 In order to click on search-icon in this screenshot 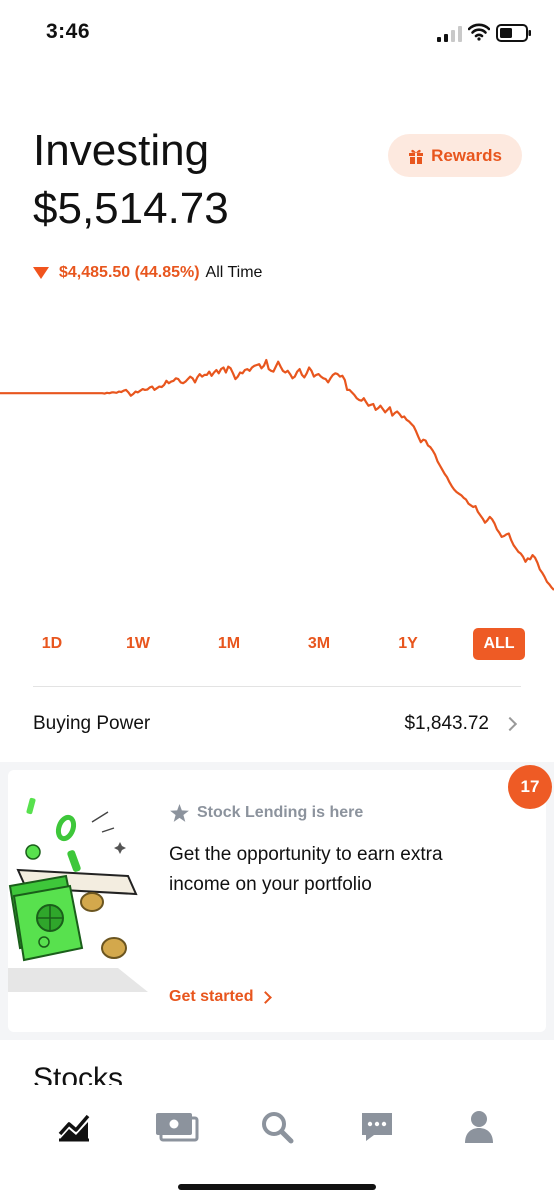, I will do `click(278, 1128)`.